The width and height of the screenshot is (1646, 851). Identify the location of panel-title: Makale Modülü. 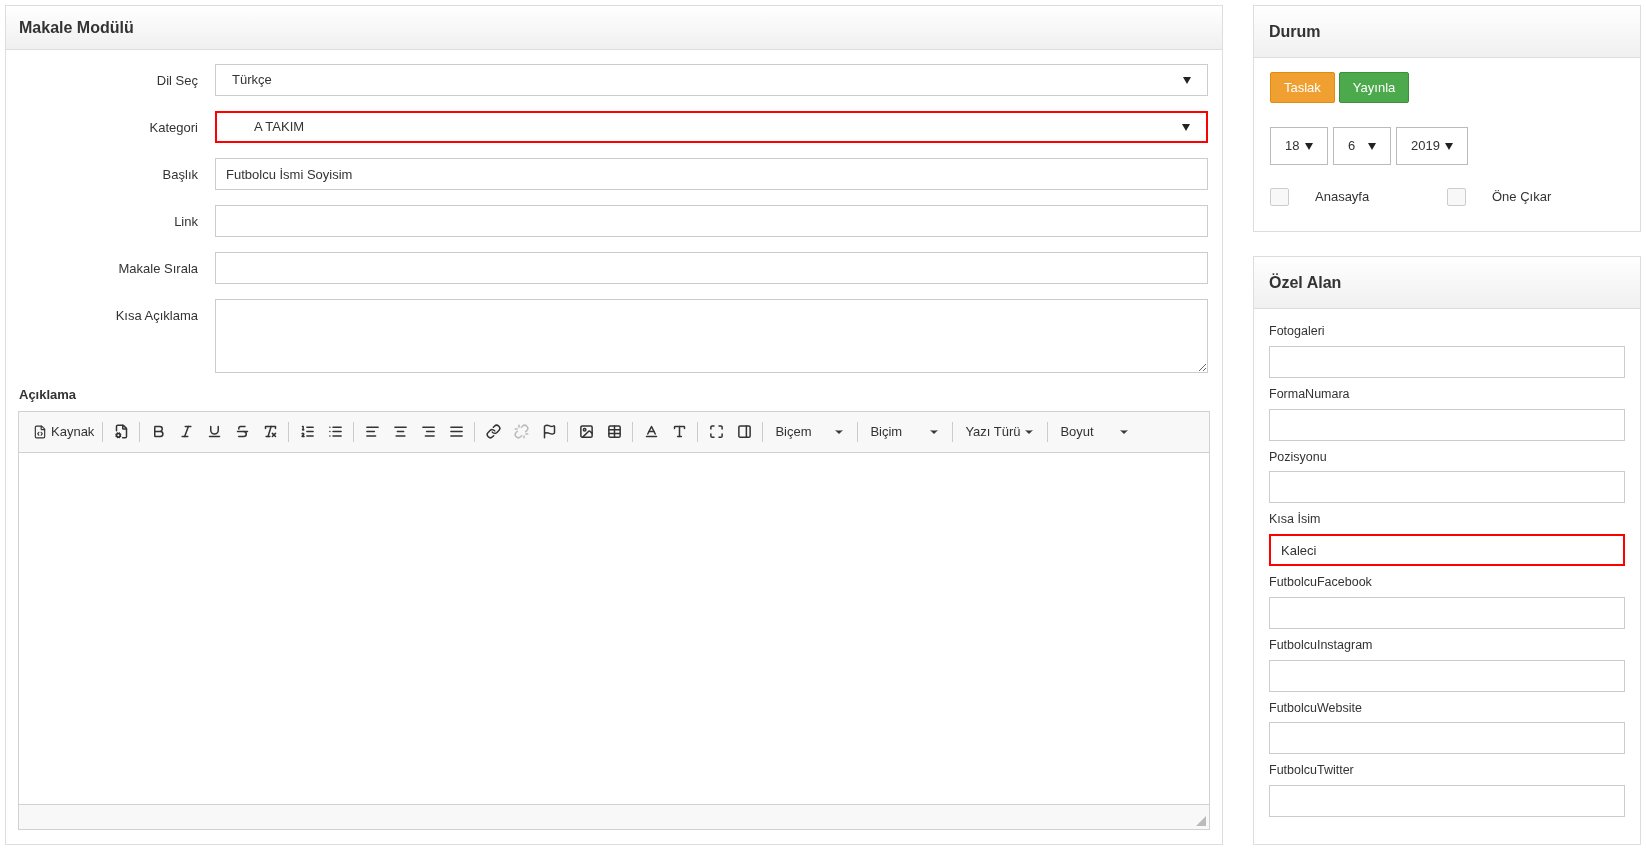
(76, 27).